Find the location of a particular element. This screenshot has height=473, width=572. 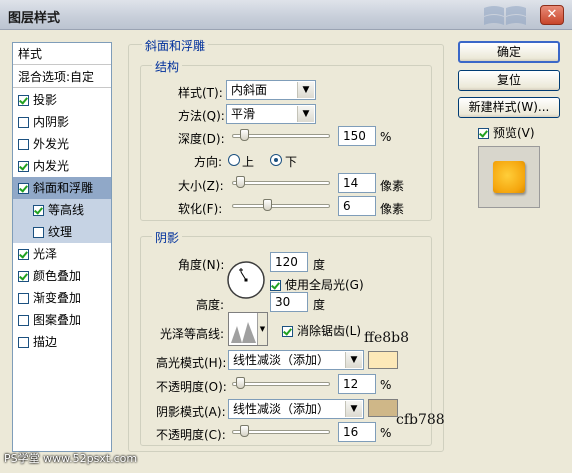

sidebar-item-label: 等高线 is located at coordinates (66, 210).